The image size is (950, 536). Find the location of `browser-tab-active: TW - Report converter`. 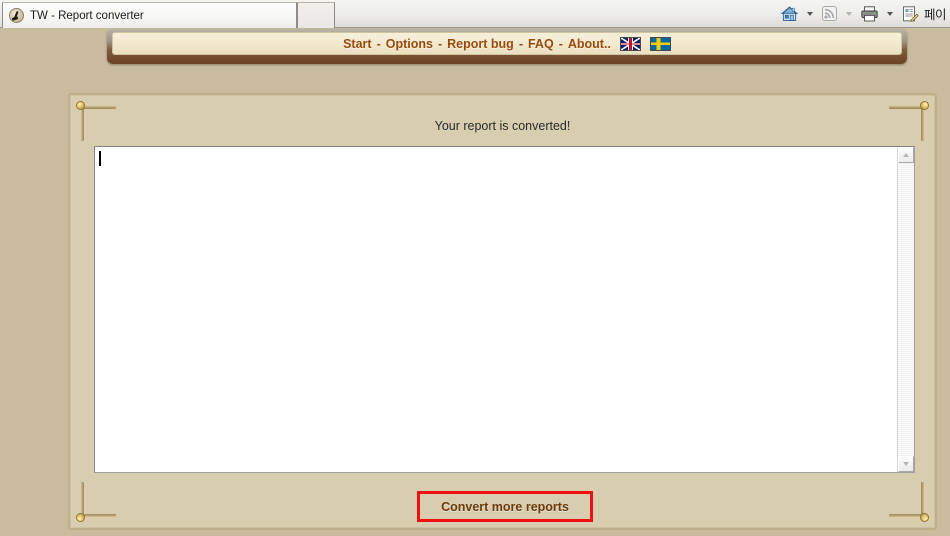

browser-tab-active: TW - Report converter is located at coordinates (149, 15).